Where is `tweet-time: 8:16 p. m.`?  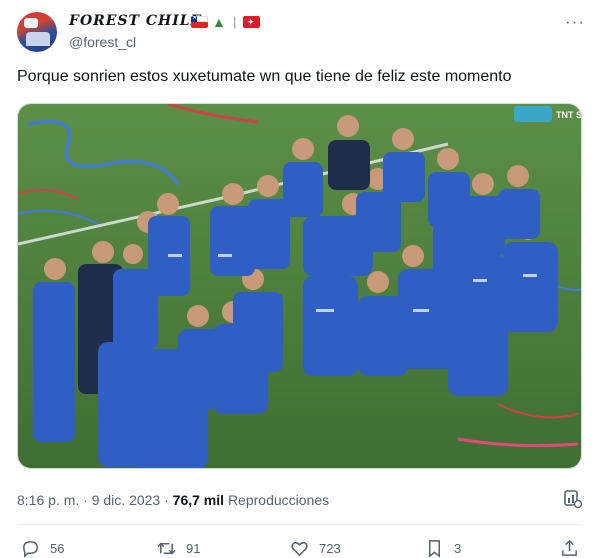 tweet-time: 8:16 p. m. is located at coordinates (48, 500).